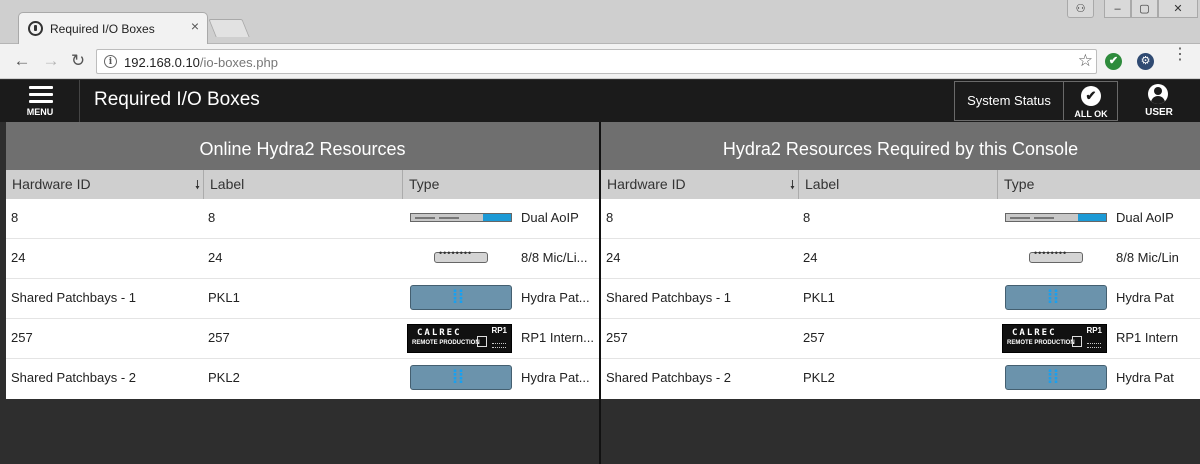 The image size is (1200, 464). I want to click on maximize-button: ▢, so click(1144, 9).